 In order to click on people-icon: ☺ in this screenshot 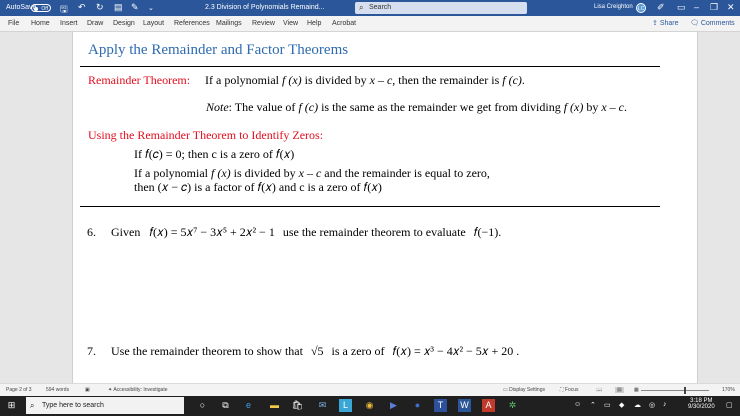, I will do `click(577, 404)`.